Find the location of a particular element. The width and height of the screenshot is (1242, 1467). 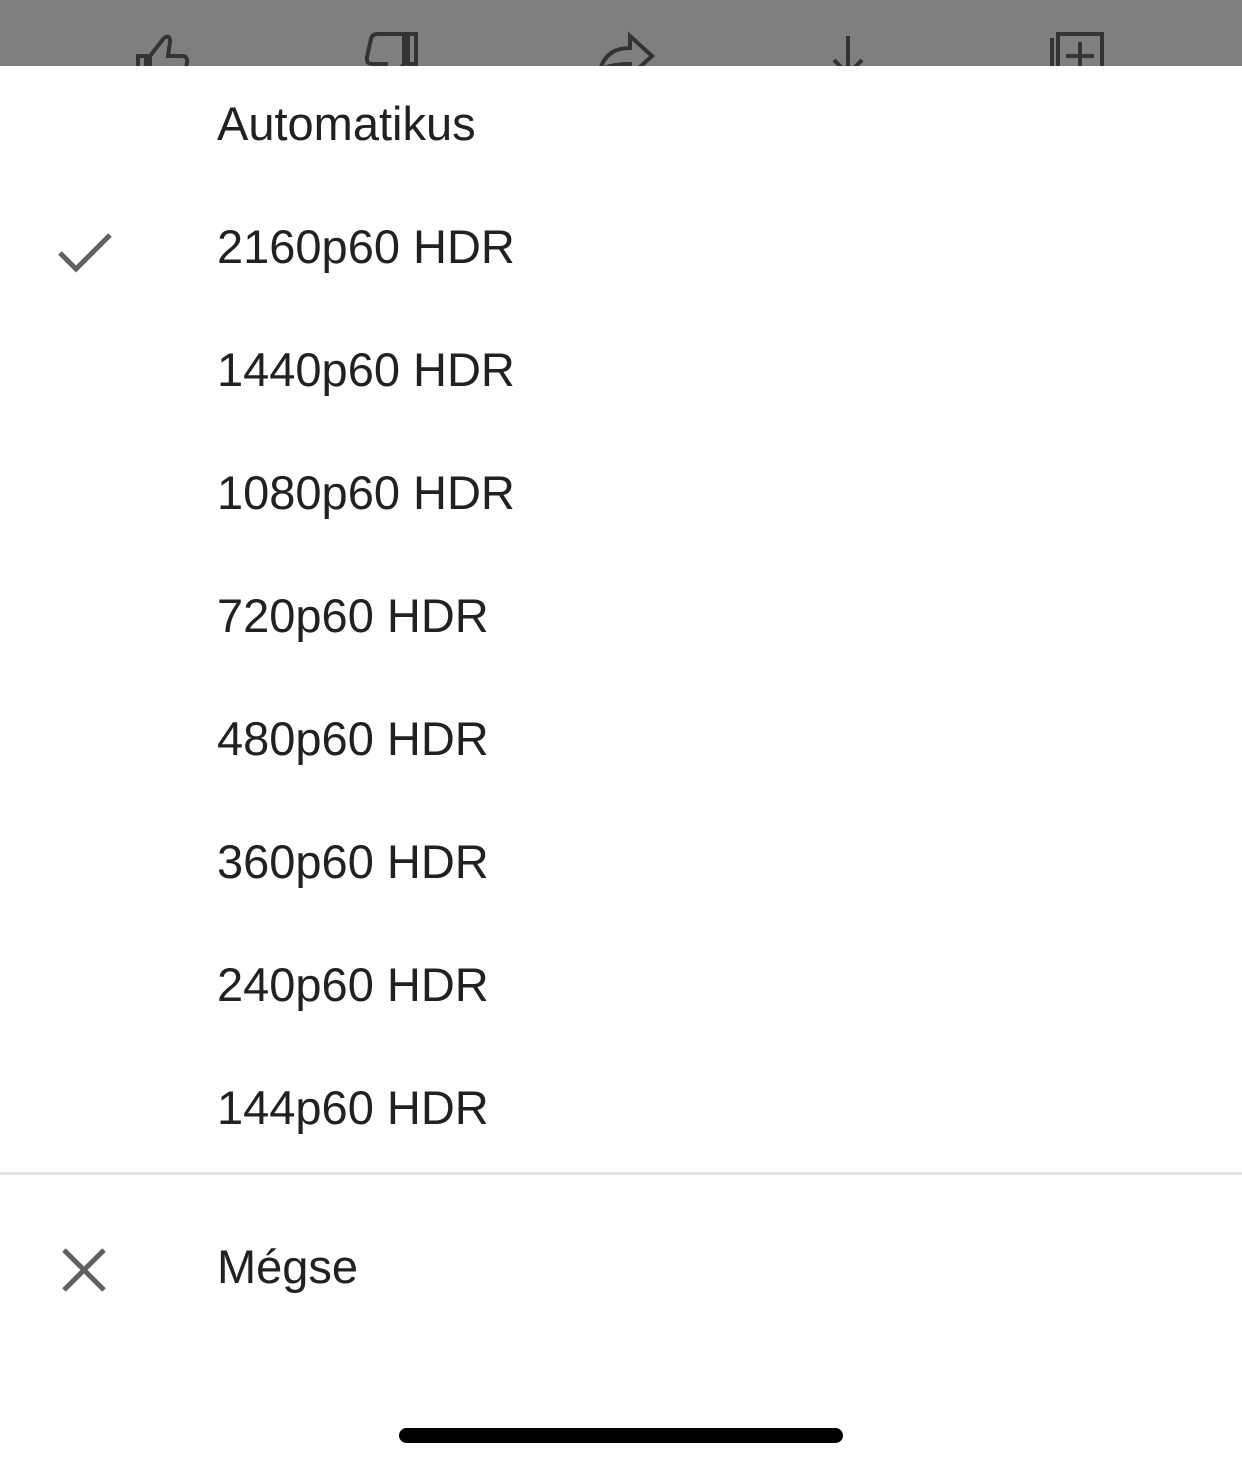

quality-option-240p60-hdr: 240p60 HDR is located at coordinates (621, 988).